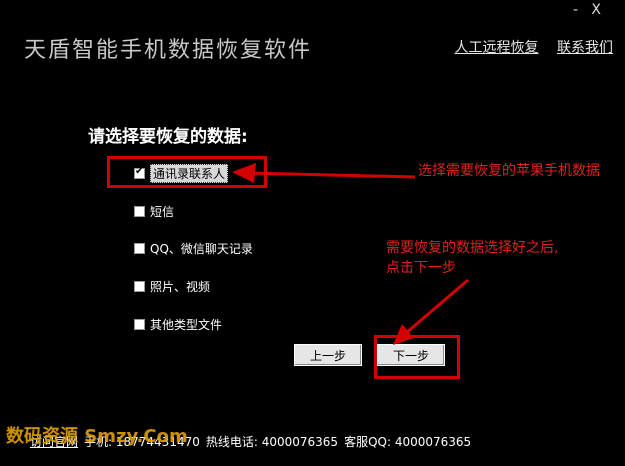 The image size is (625, 466). I want to click on annotation-next: 需要恢复的数据选择好之后,点击下一步, so click(472, 258).